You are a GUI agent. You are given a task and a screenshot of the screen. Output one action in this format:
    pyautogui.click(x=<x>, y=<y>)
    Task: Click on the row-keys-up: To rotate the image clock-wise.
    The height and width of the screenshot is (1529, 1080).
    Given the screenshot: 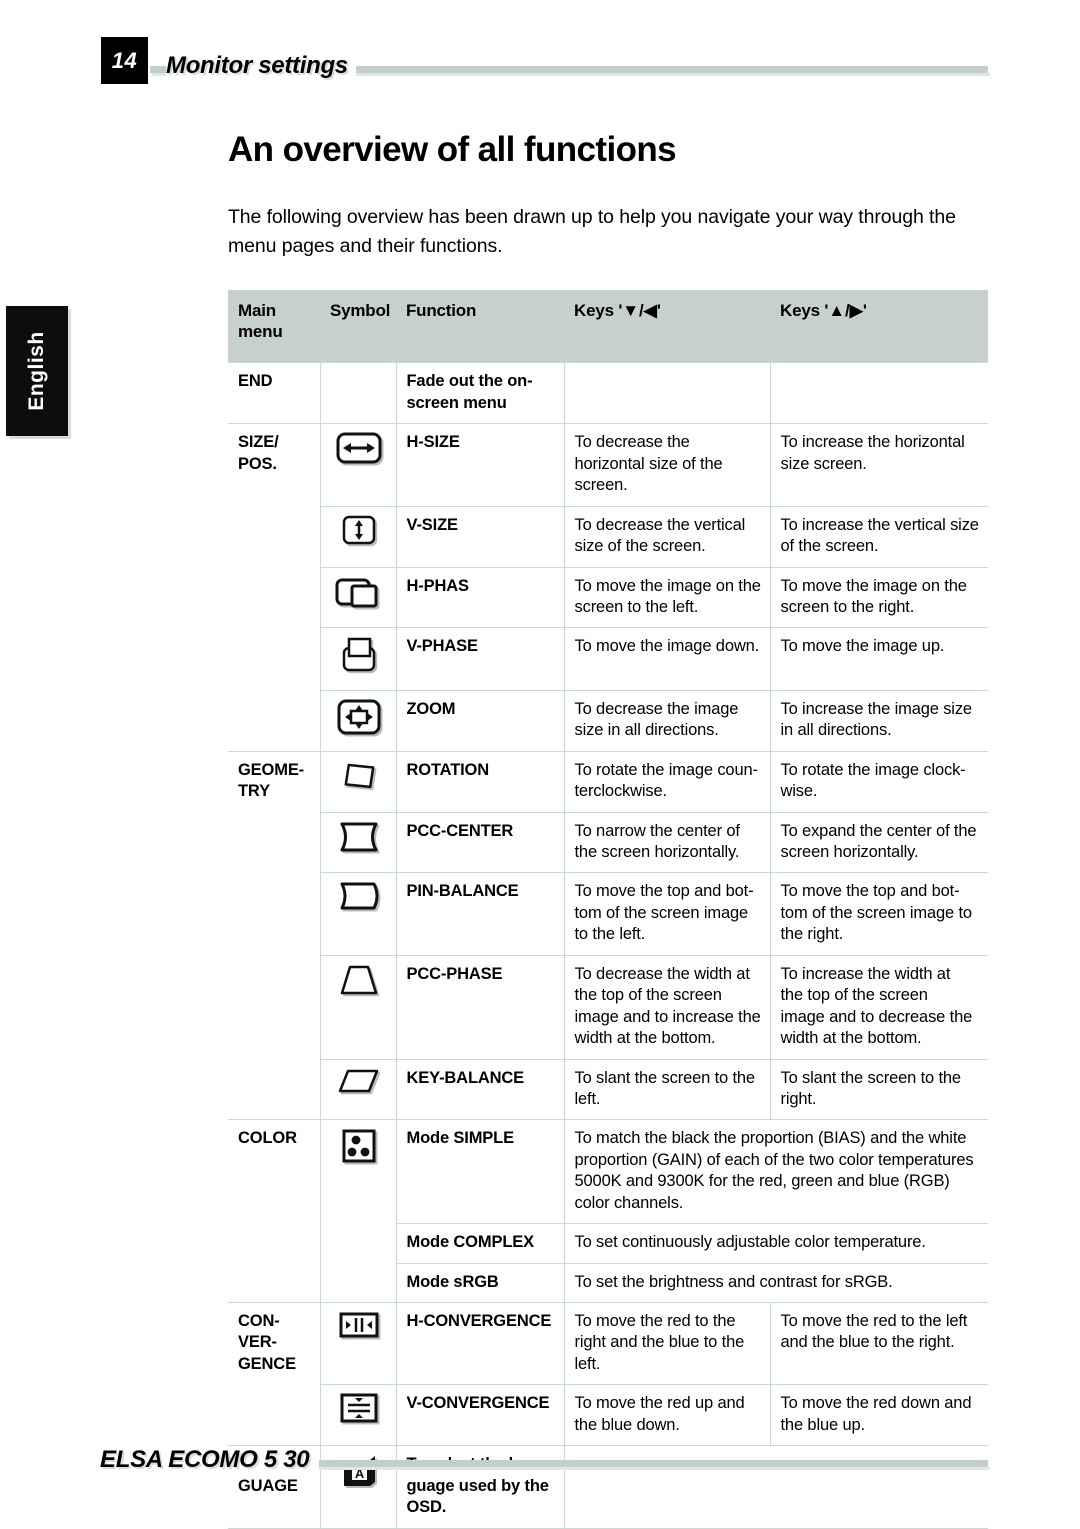 What is the action you would take?
    pyautogui.click(x=879, y=781)
    